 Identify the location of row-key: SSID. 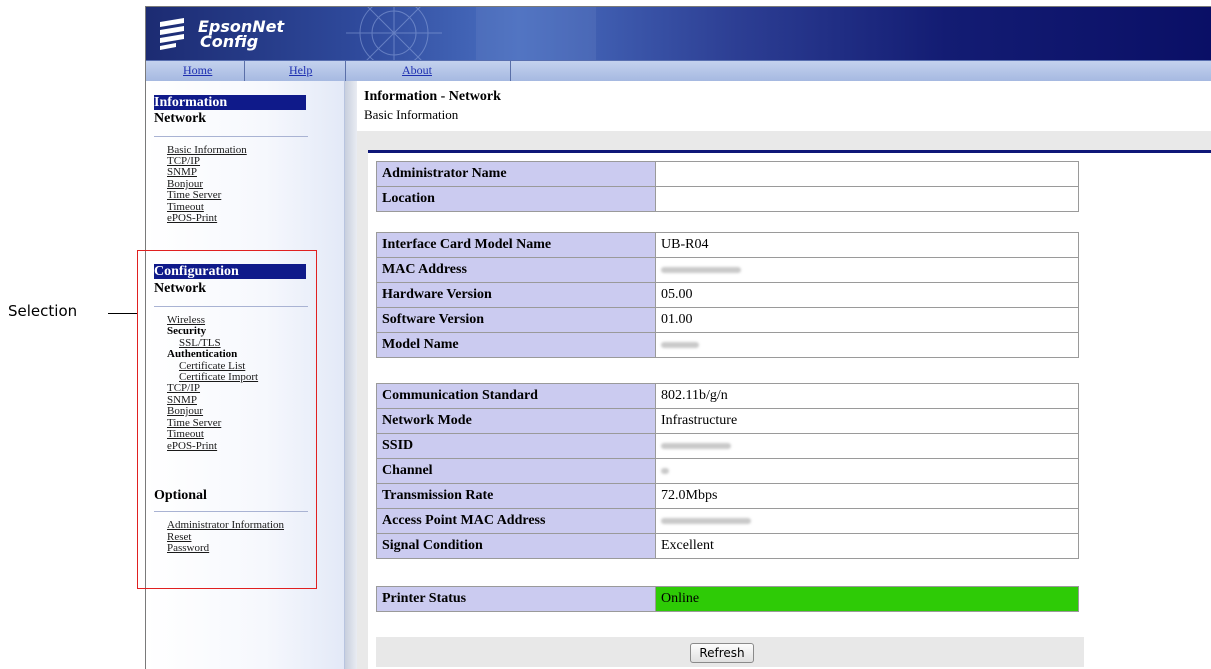
(516, 446).